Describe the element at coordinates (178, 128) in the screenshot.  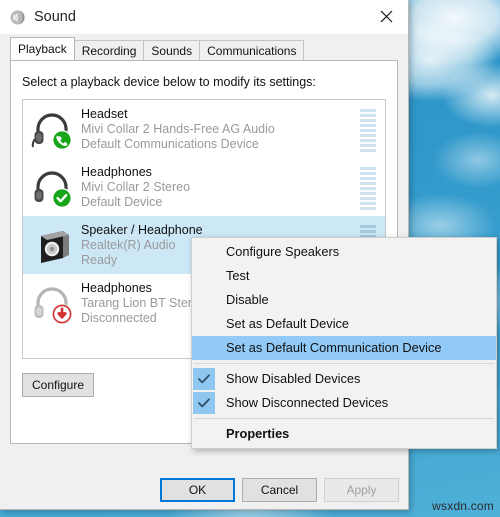
I see `device-driver: Mivi Collar 2 Hands-Free AG Audio` at that location.